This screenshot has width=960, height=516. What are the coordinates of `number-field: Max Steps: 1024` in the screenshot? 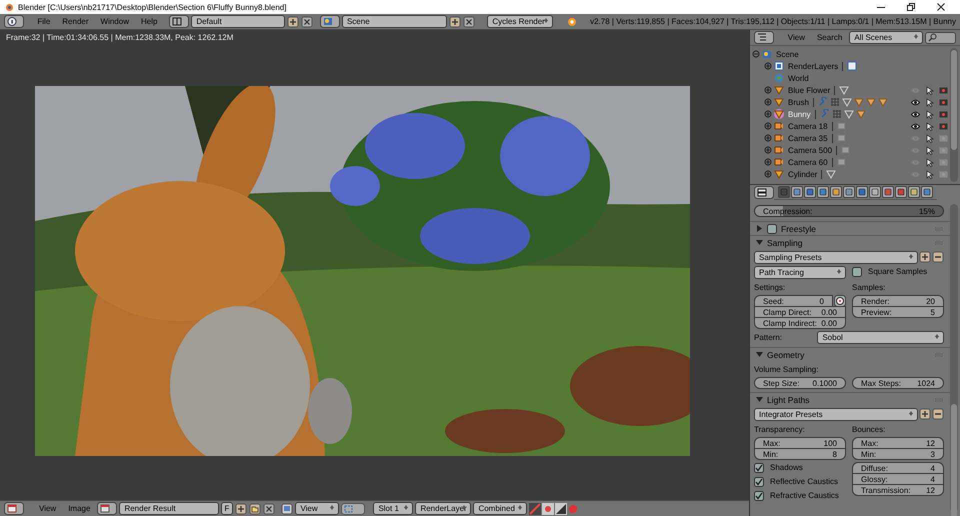 It's located at (898, 383).